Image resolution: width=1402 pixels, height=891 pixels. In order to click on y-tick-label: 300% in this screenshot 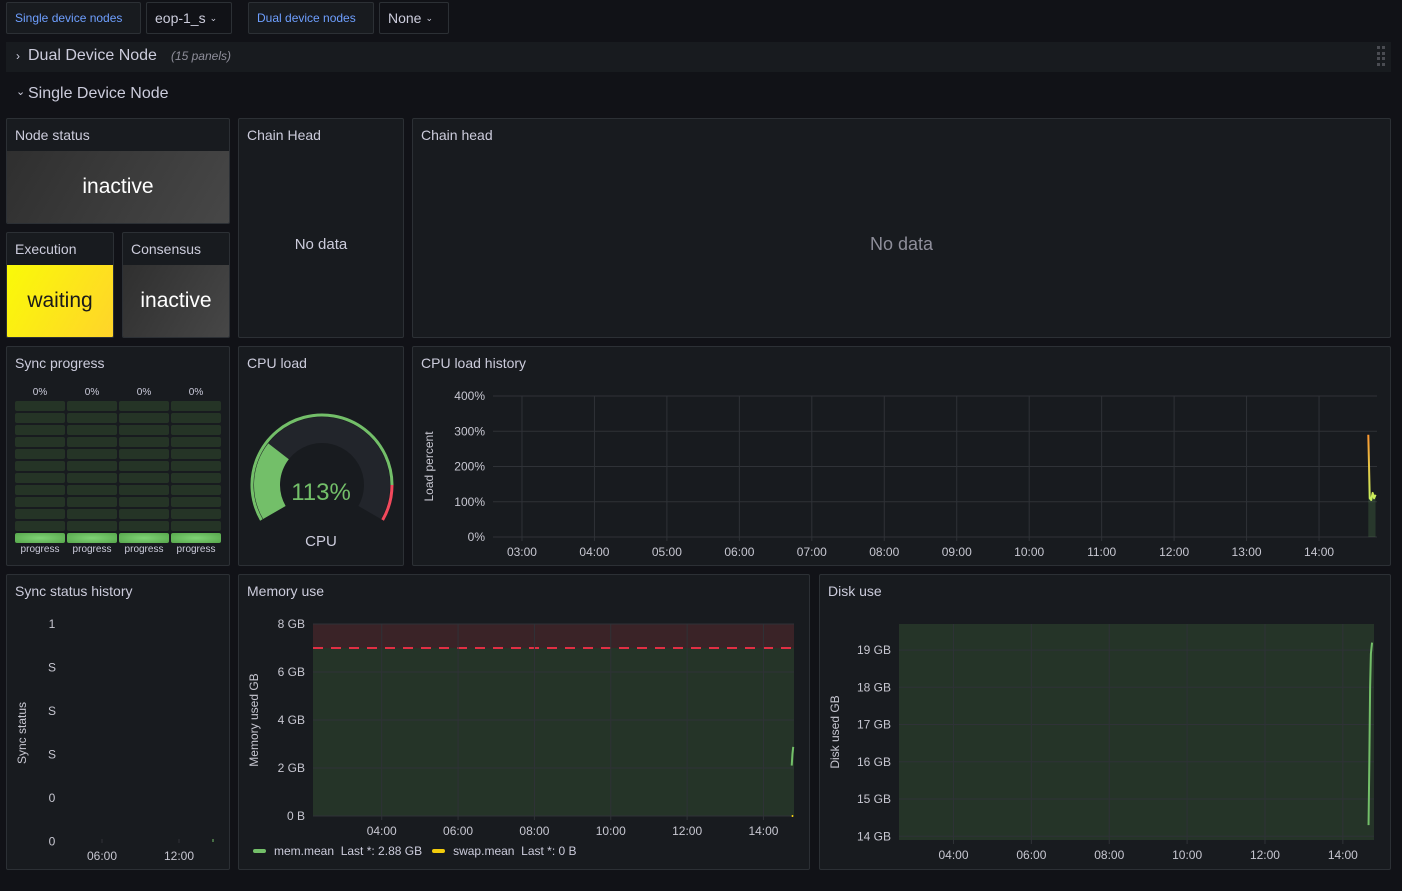, I will do `click(469, 431)`.